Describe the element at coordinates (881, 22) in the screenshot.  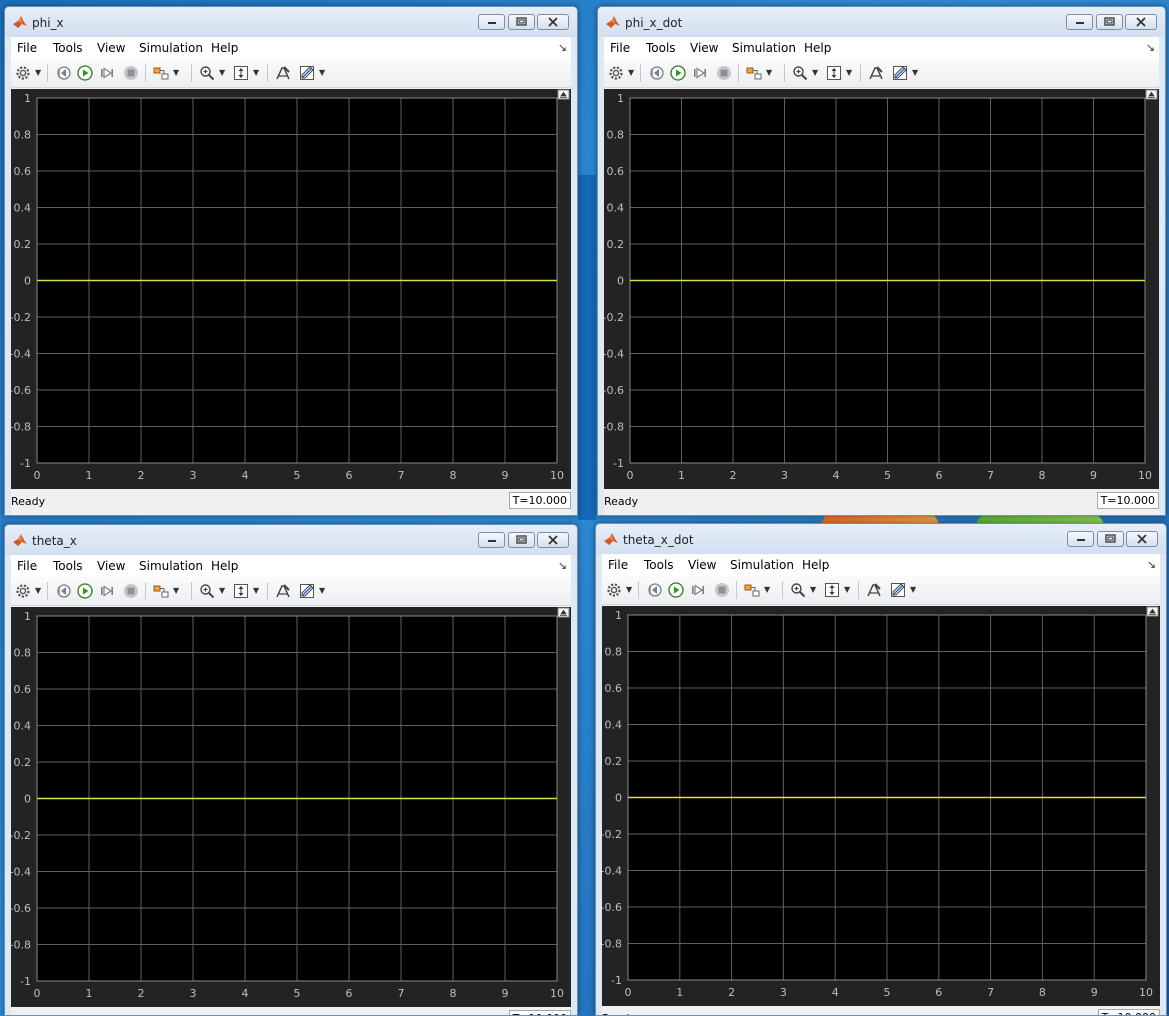
I see `title-bar: phi_x_dot` at that location.